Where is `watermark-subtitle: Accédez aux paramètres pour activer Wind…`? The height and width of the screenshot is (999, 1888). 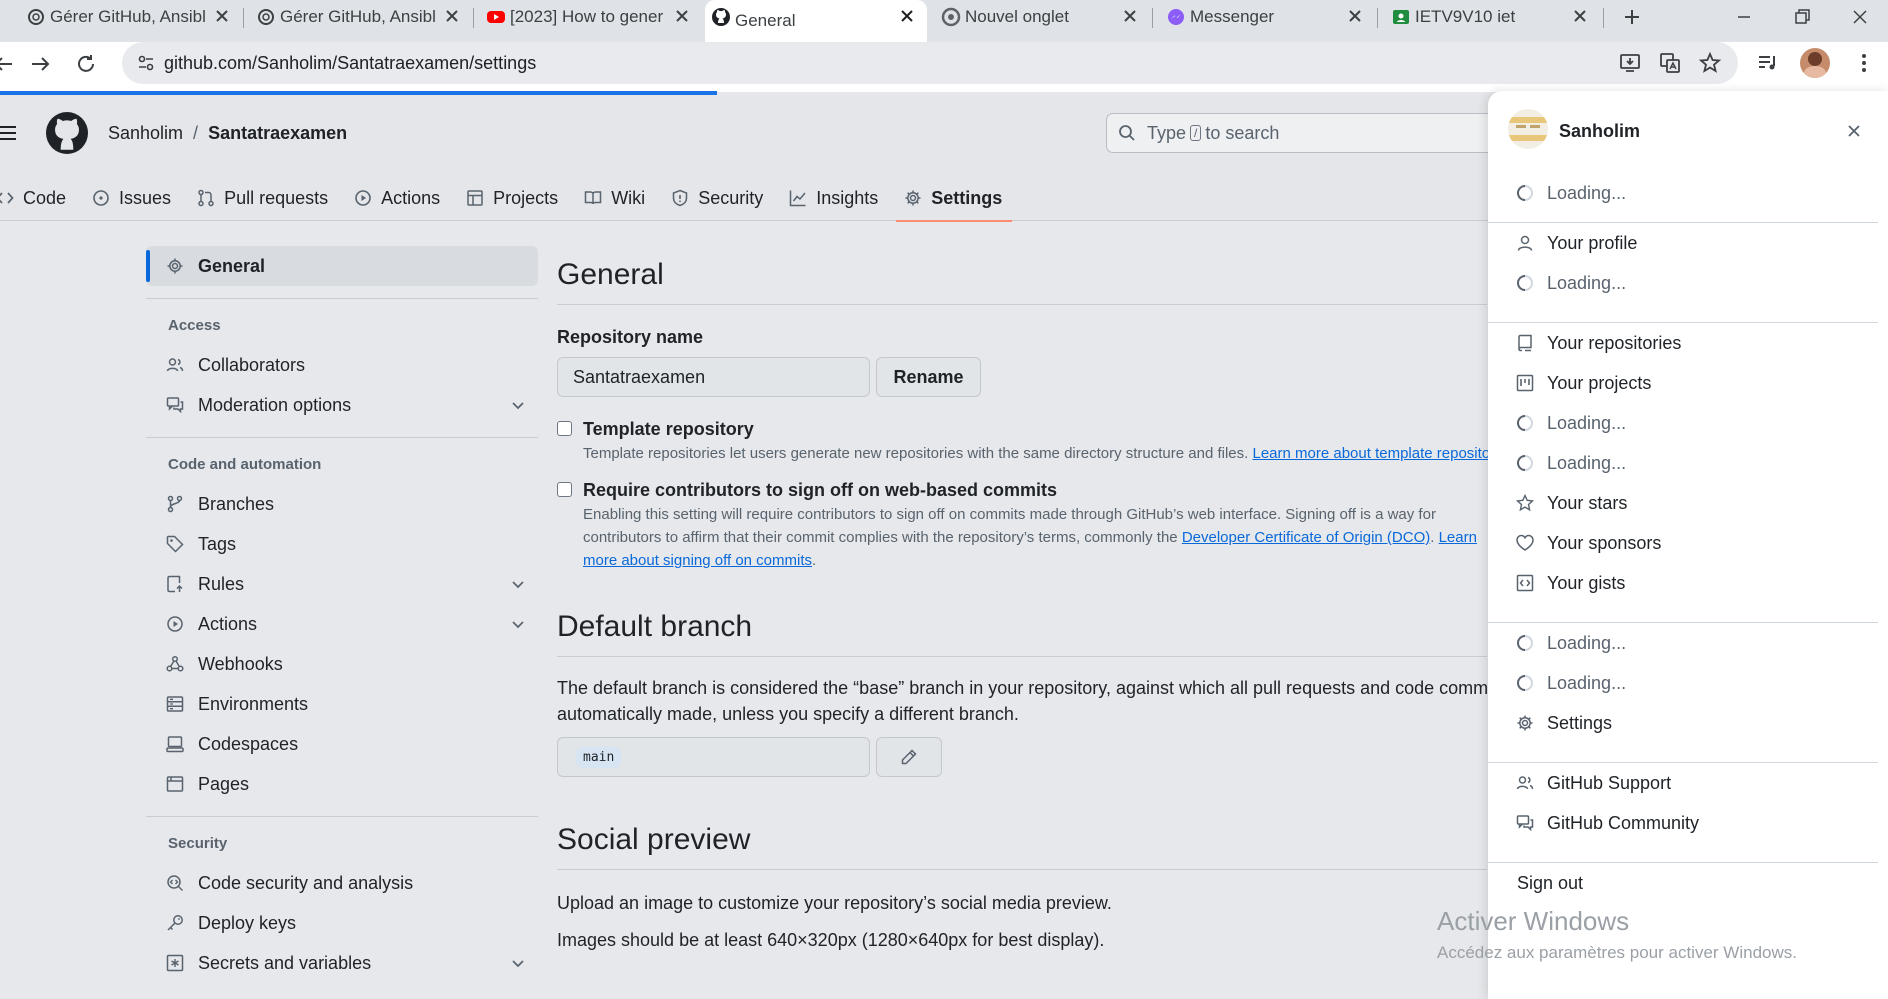 watermark-subtitle: Accédez aux paramètres pour activer Wind… is located at coordinates (1617, 952).